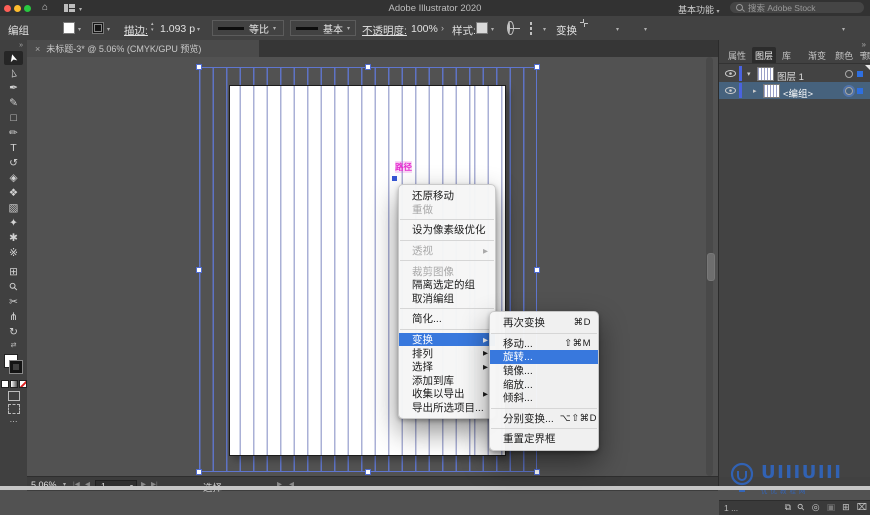  Describe the element at coordinates (143, 48) in the screenshot. I see `document-tab: × 未标题-3* @ 5.06% (CMYK/GPU 预览)` at that location.